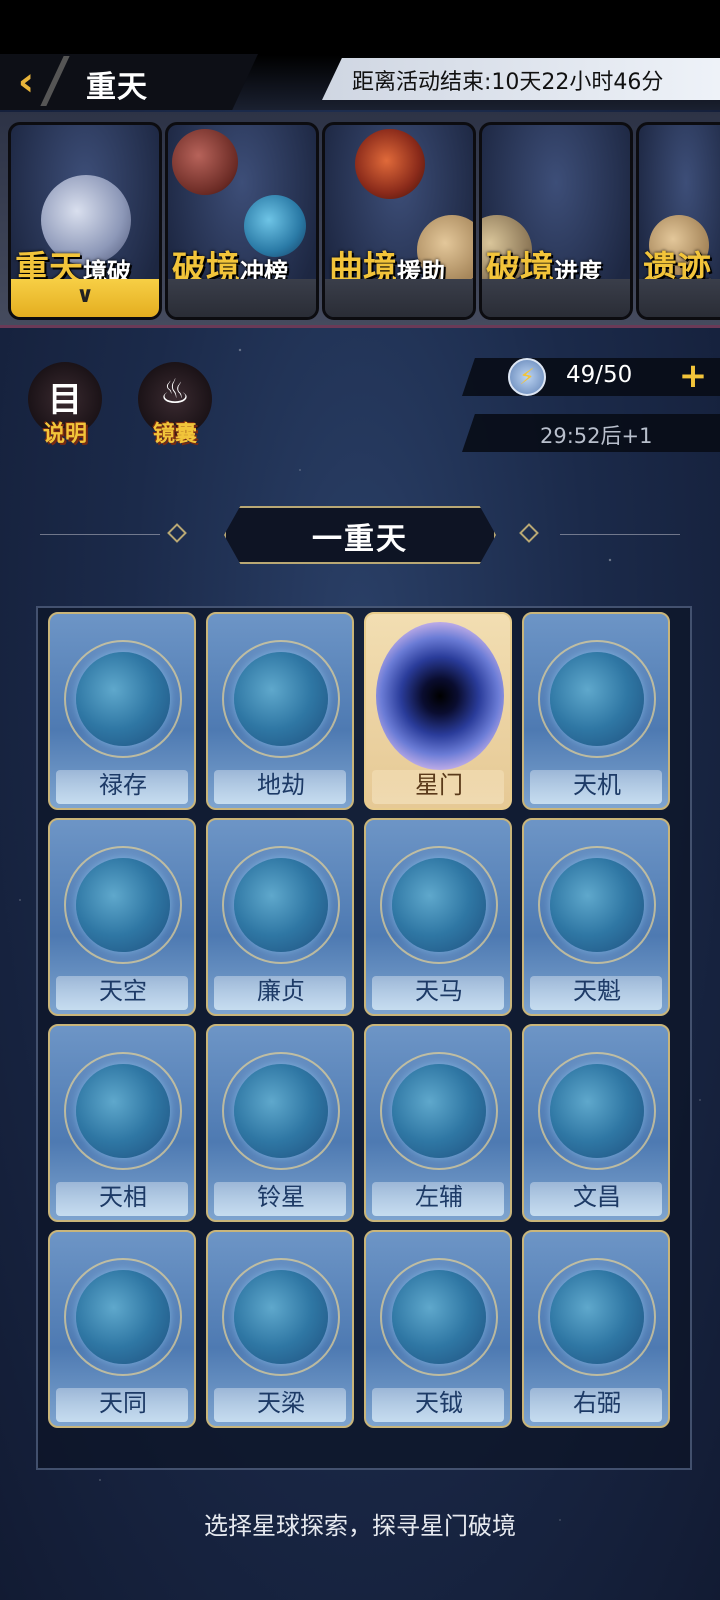 This screenshot has width=720, height=1600. I want to click on info-button: 目 说明, so click(65, 407).